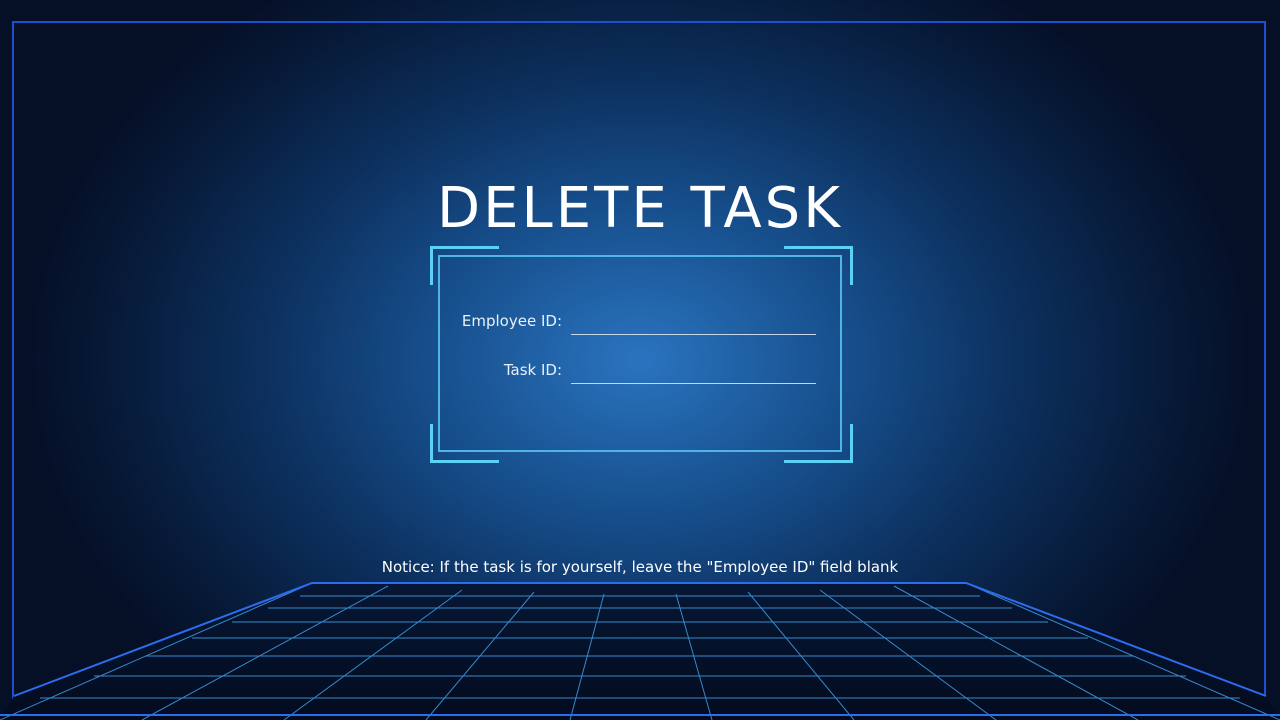  I want to click on employee-id-row: Employee ID:, so click(640, 322).